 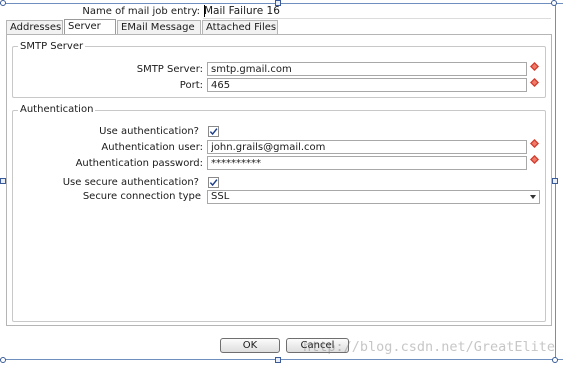 What do you see at coordinates (57, 109) in the screenshot?
I see `authentication-group-title: Authentication` at bounding box center [57, 109].